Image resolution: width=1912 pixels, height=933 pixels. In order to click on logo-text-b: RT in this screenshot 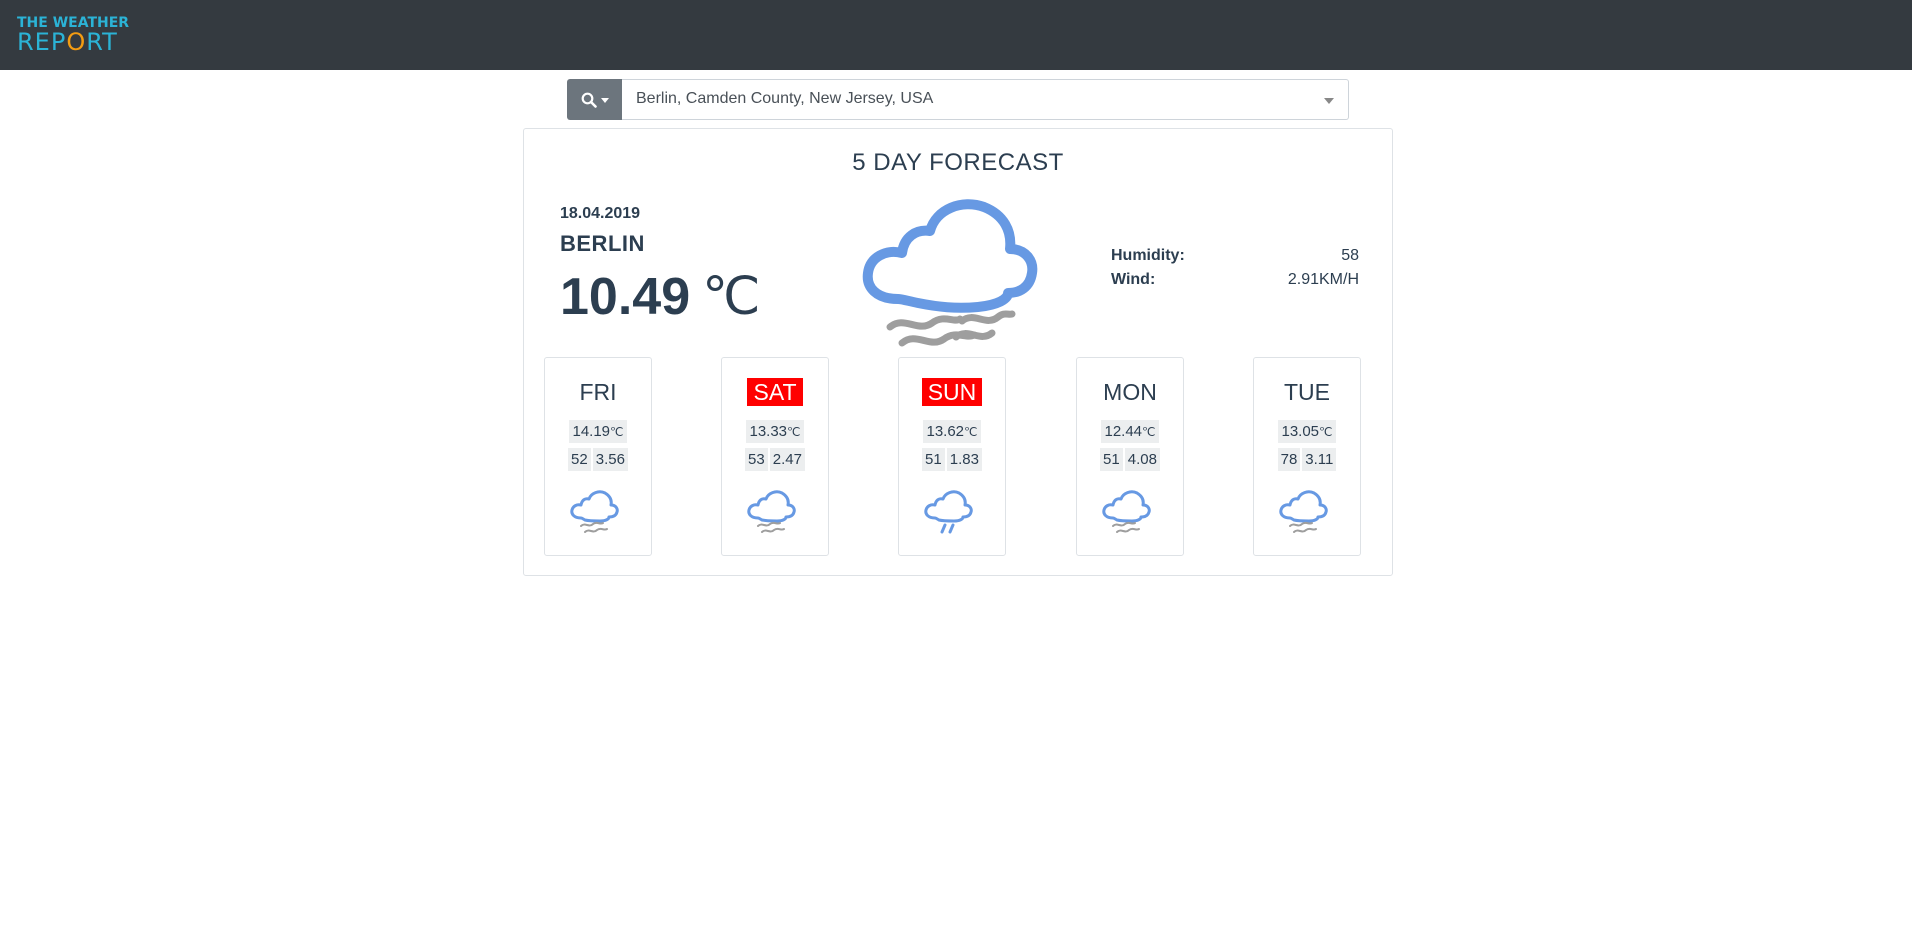, I will do `click(102, 42)`.